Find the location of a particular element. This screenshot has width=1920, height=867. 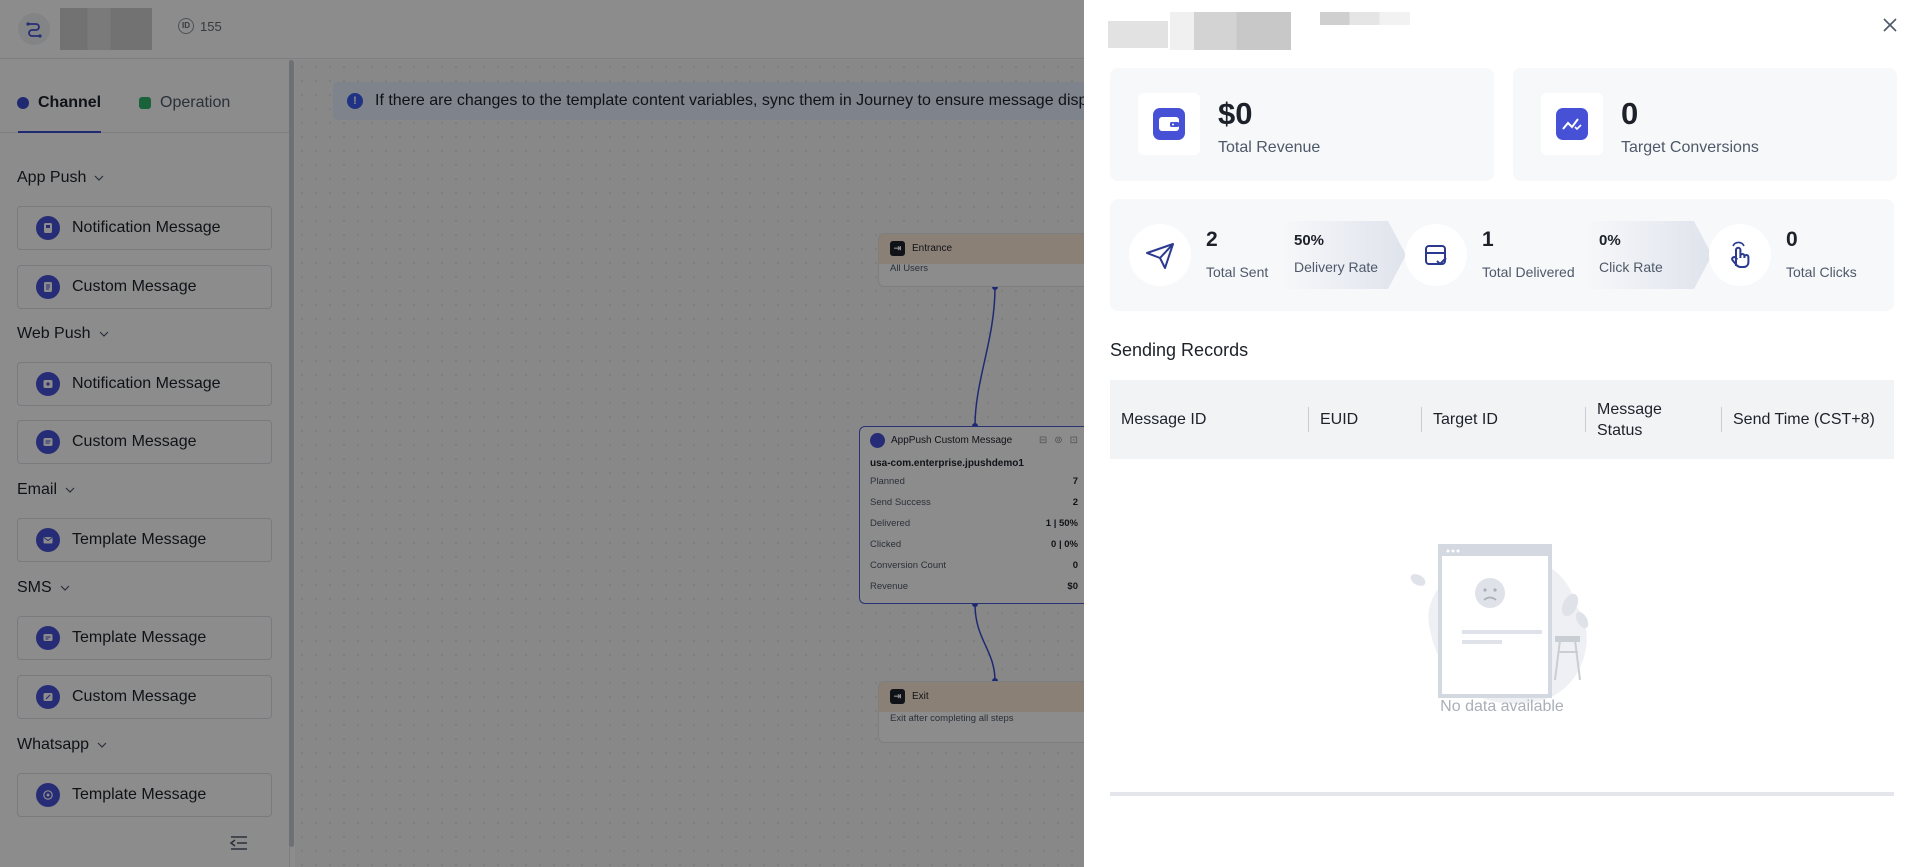

total-revenue-card: $0 Total Revenue is located at coordinates (1302, 124).